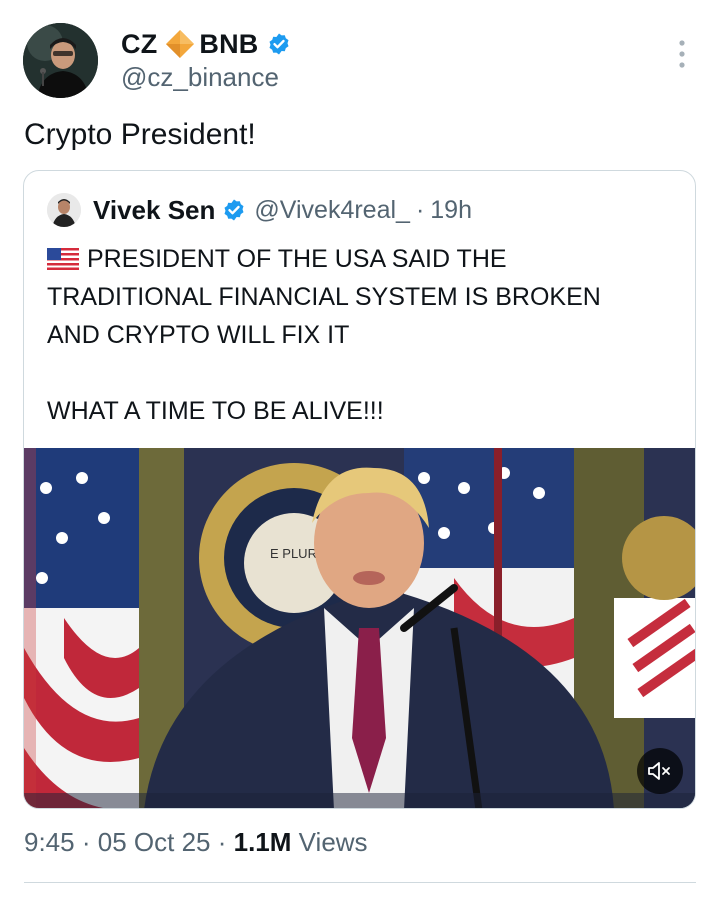 This screenshot has height=907, width=720. I want to click on tweet-text: Crypto President!, so click(140, 134).